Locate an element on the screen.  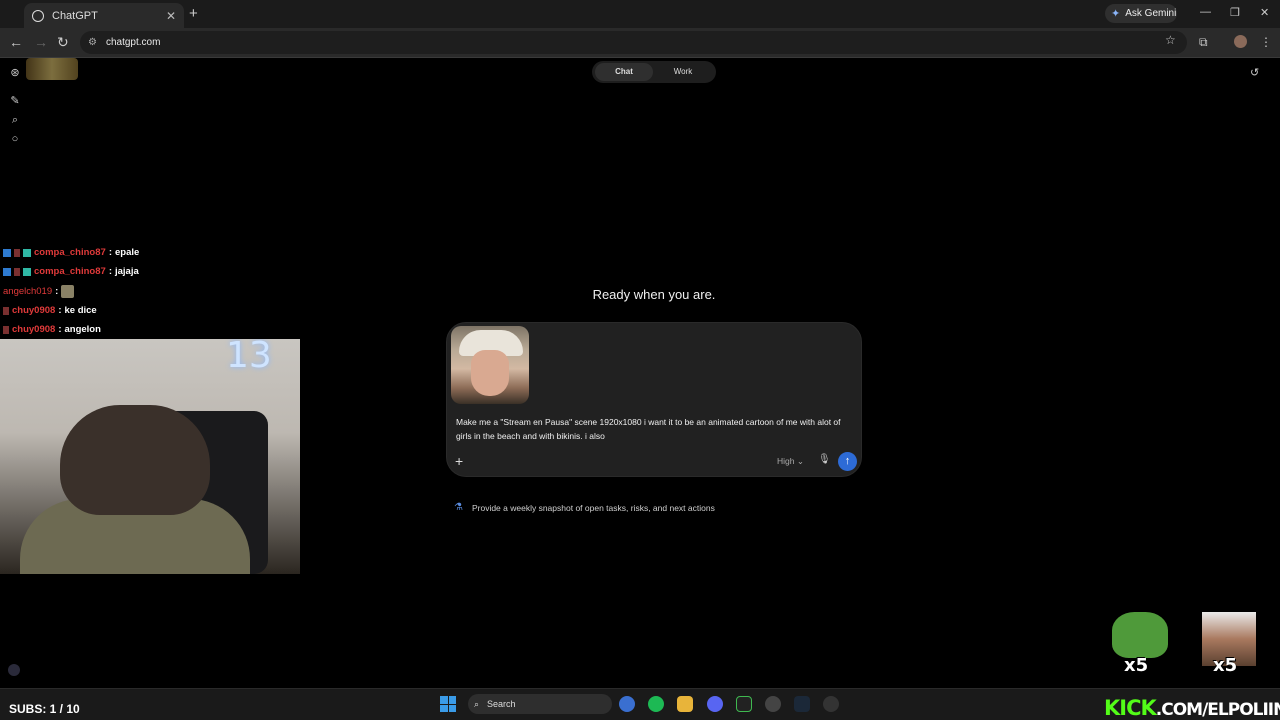
page-heading: Ready when you are. is located at coordinates (654, 294).